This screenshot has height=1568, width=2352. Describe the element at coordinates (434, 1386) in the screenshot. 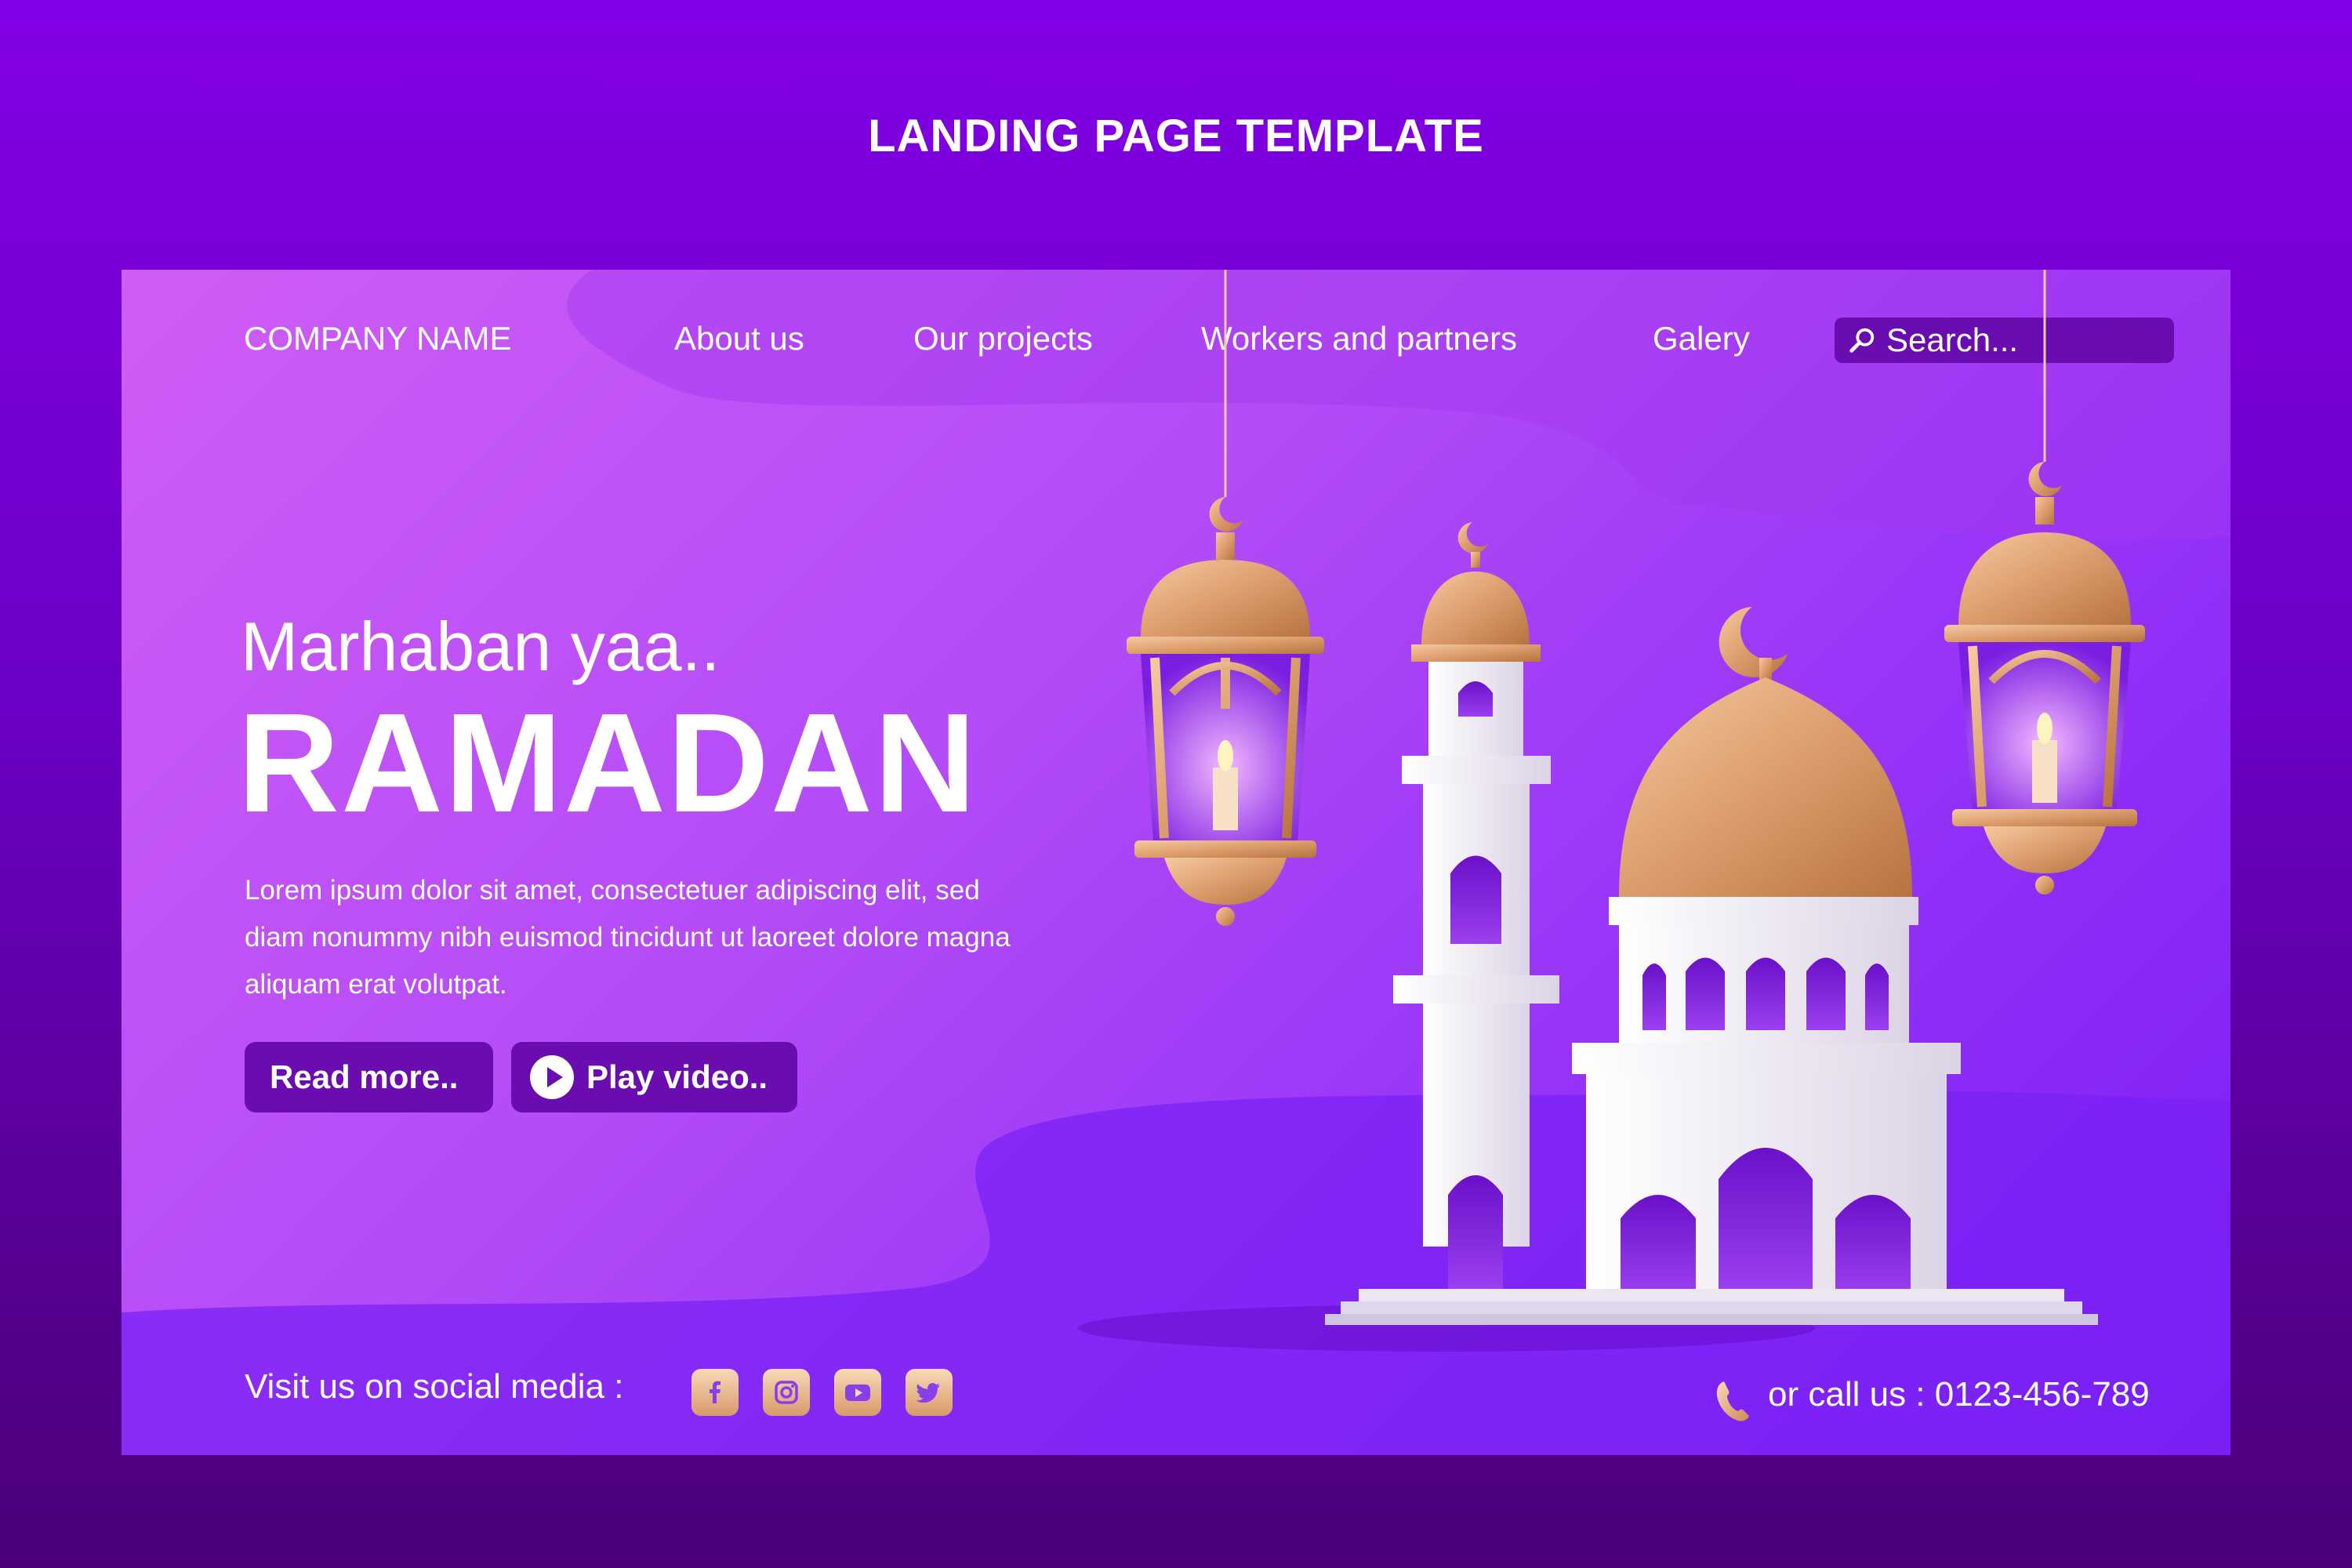

I see `social-media-label: Visit us on social media :` at that location.